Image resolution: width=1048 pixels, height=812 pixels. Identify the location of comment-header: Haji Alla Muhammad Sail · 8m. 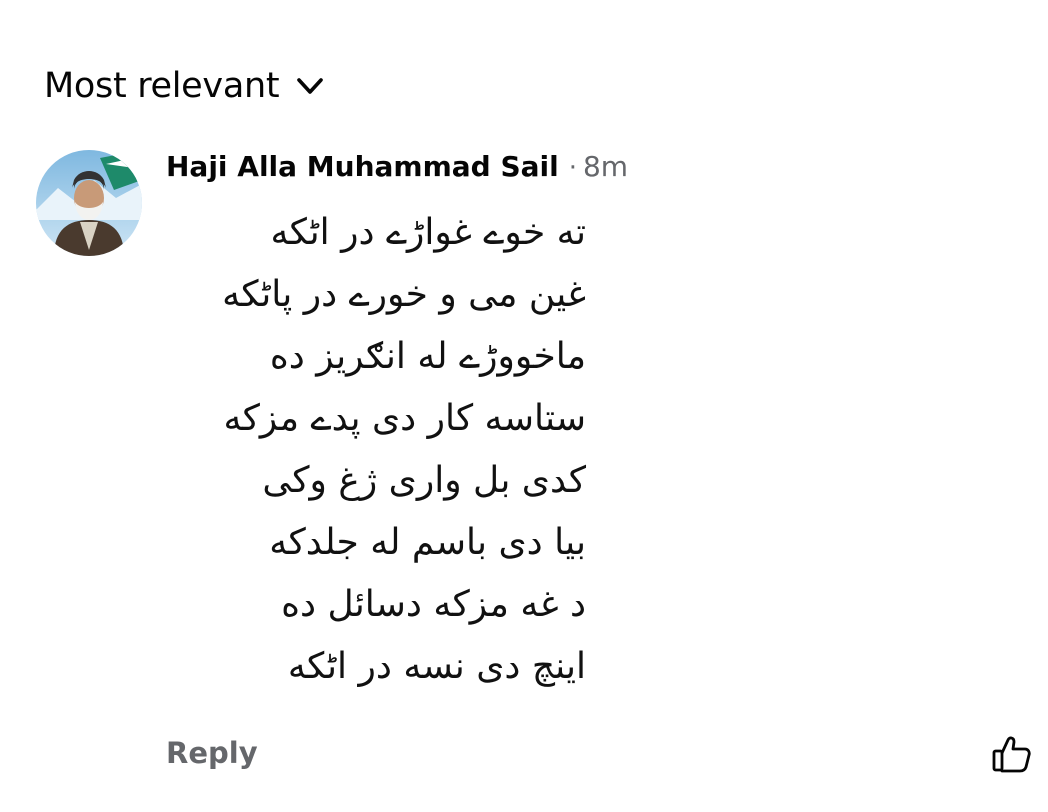
(397, 170).